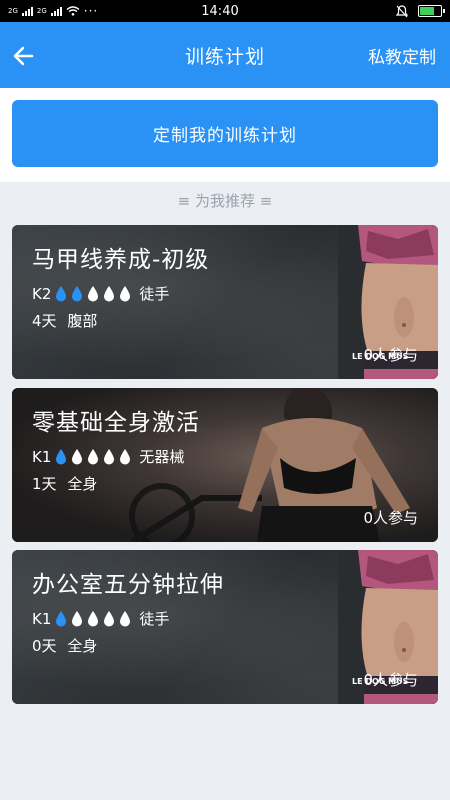 The width and height of the screenshot is (450, 800). I want to click on plan-sub: 0天 全身, so click(128, 645).